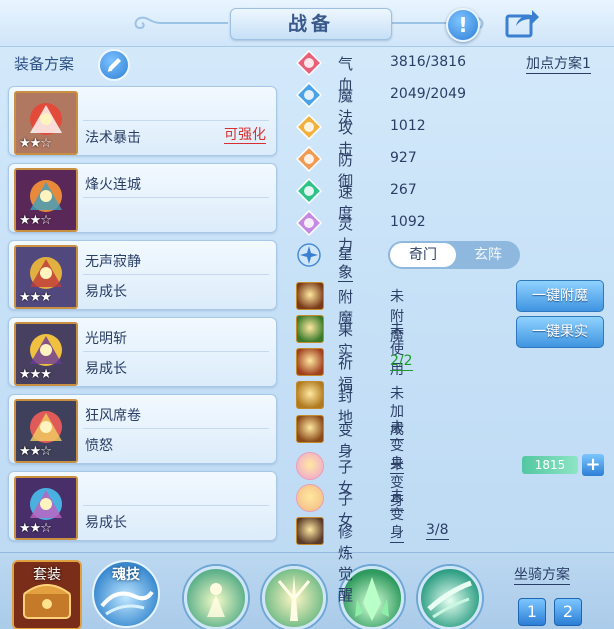  I want to click on add-exp-button: +, so click(593, 465).